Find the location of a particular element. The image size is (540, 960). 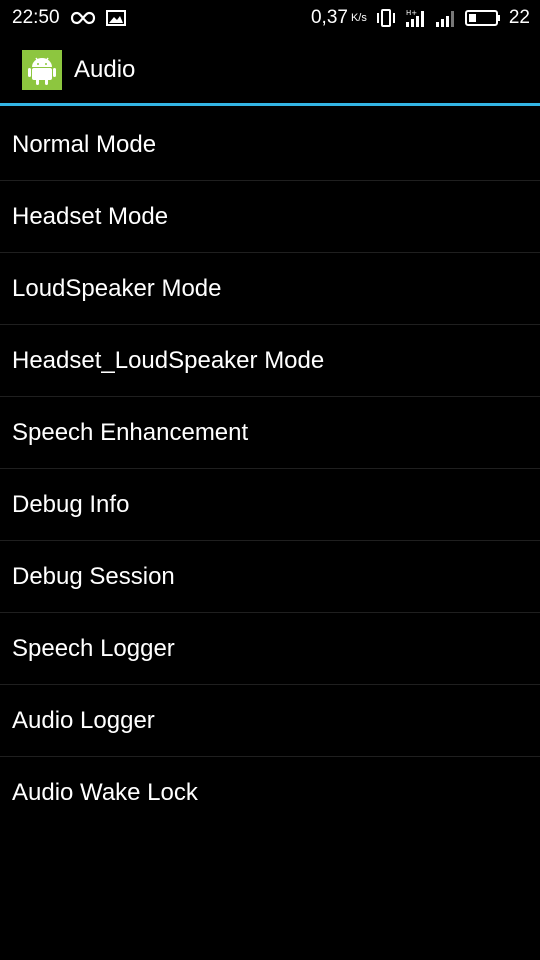

menu-item-speech-logger: Speech Logger is located at coordinates (270, 649).